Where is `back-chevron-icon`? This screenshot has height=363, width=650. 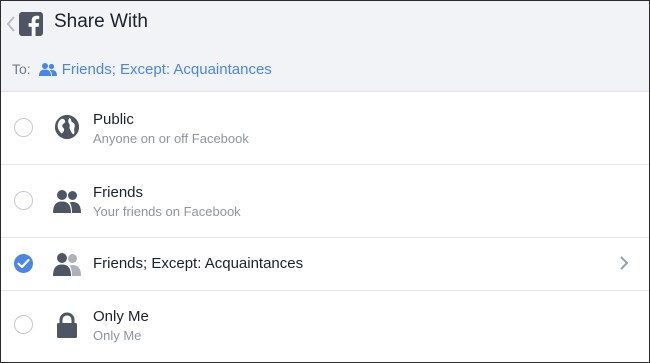
back-chevron-icon is located at coordinates (11, 24).